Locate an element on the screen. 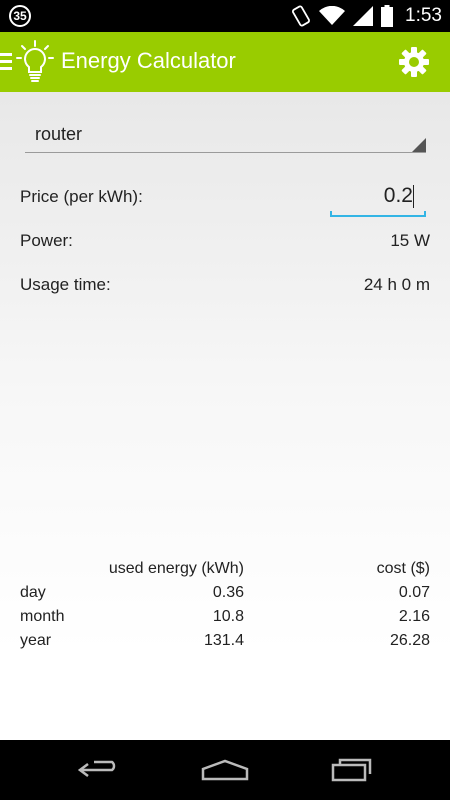 This screenshot has height=800, width=450. price-input is located at coordinates (377, 196).